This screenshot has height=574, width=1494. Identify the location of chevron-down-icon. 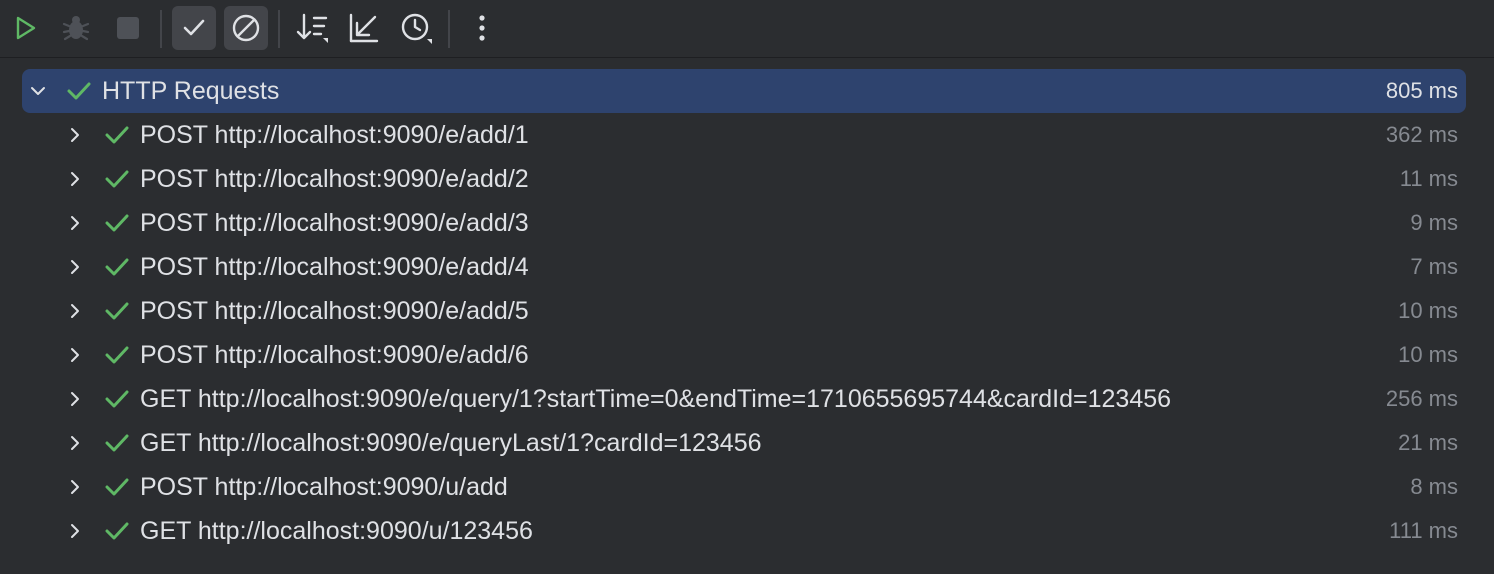
(38, 91).